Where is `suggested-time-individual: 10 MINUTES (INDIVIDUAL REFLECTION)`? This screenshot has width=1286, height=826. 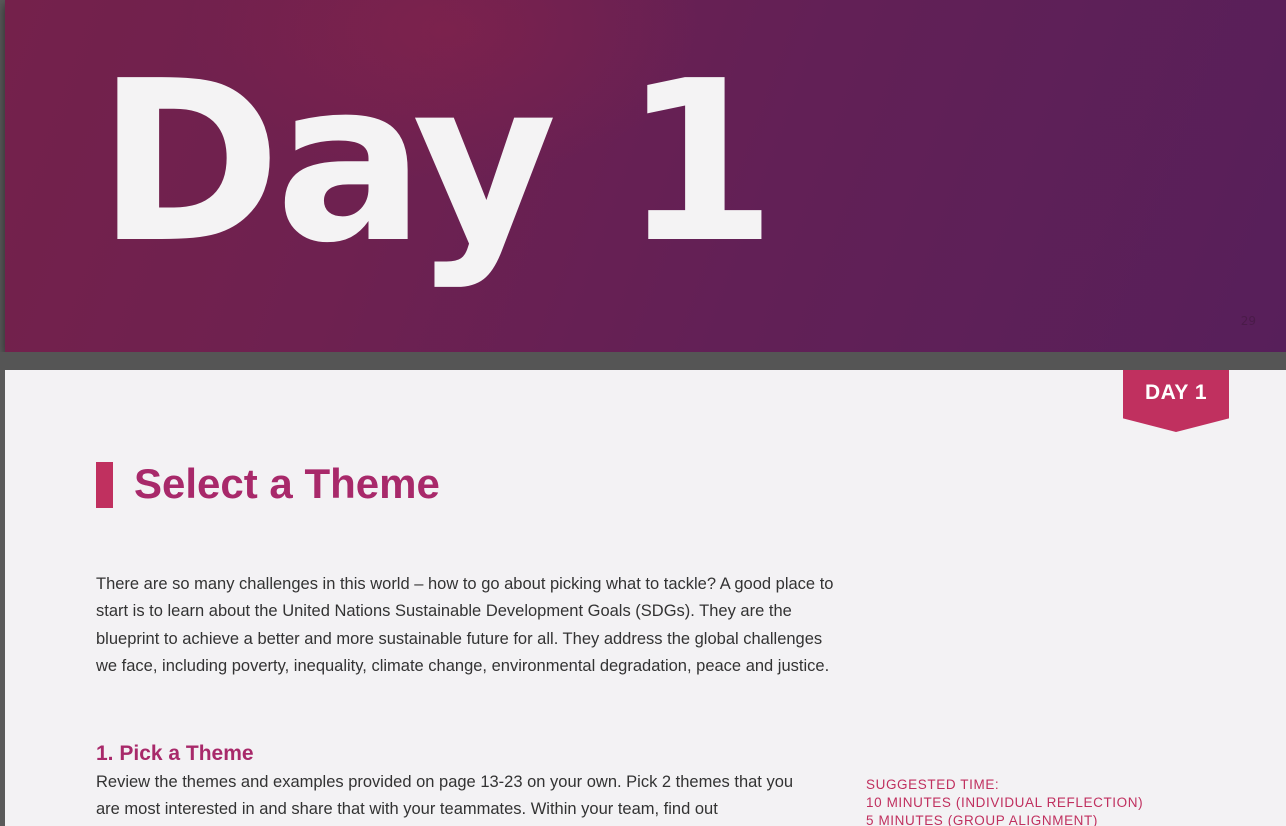
suggested-time-individual: 10 MINUTES (INDIVIDUAL REFLECTION) is located at coordinates (1005, 802).